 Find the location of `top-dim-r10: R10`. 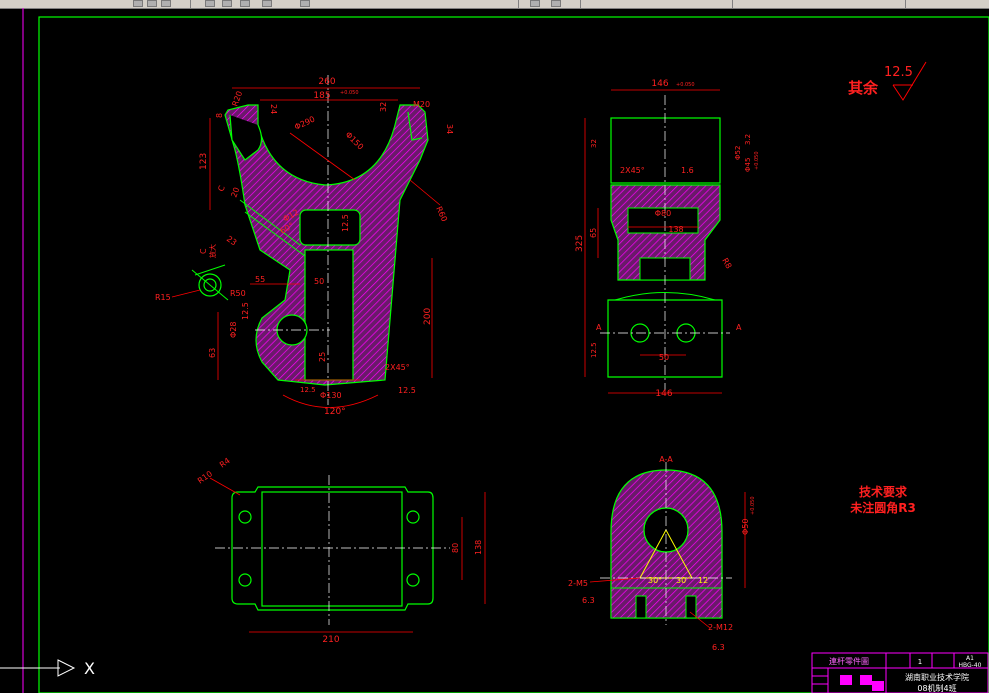

top-dim-r10: R10 is located at coordinates (205, 477).